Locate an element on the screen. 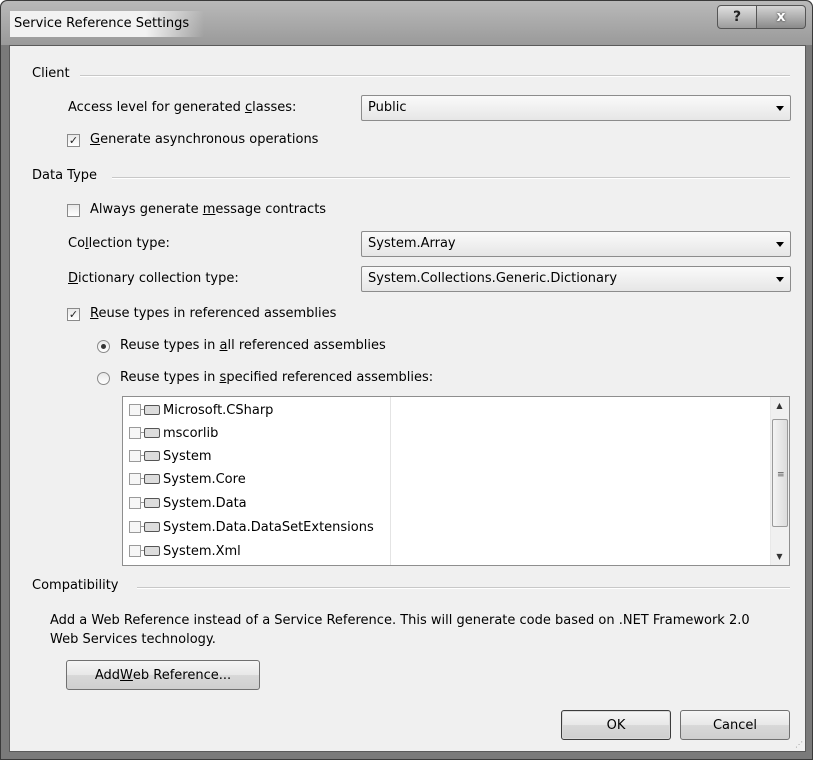  cancel-button: Cancel is located at coordinates (735, 725).